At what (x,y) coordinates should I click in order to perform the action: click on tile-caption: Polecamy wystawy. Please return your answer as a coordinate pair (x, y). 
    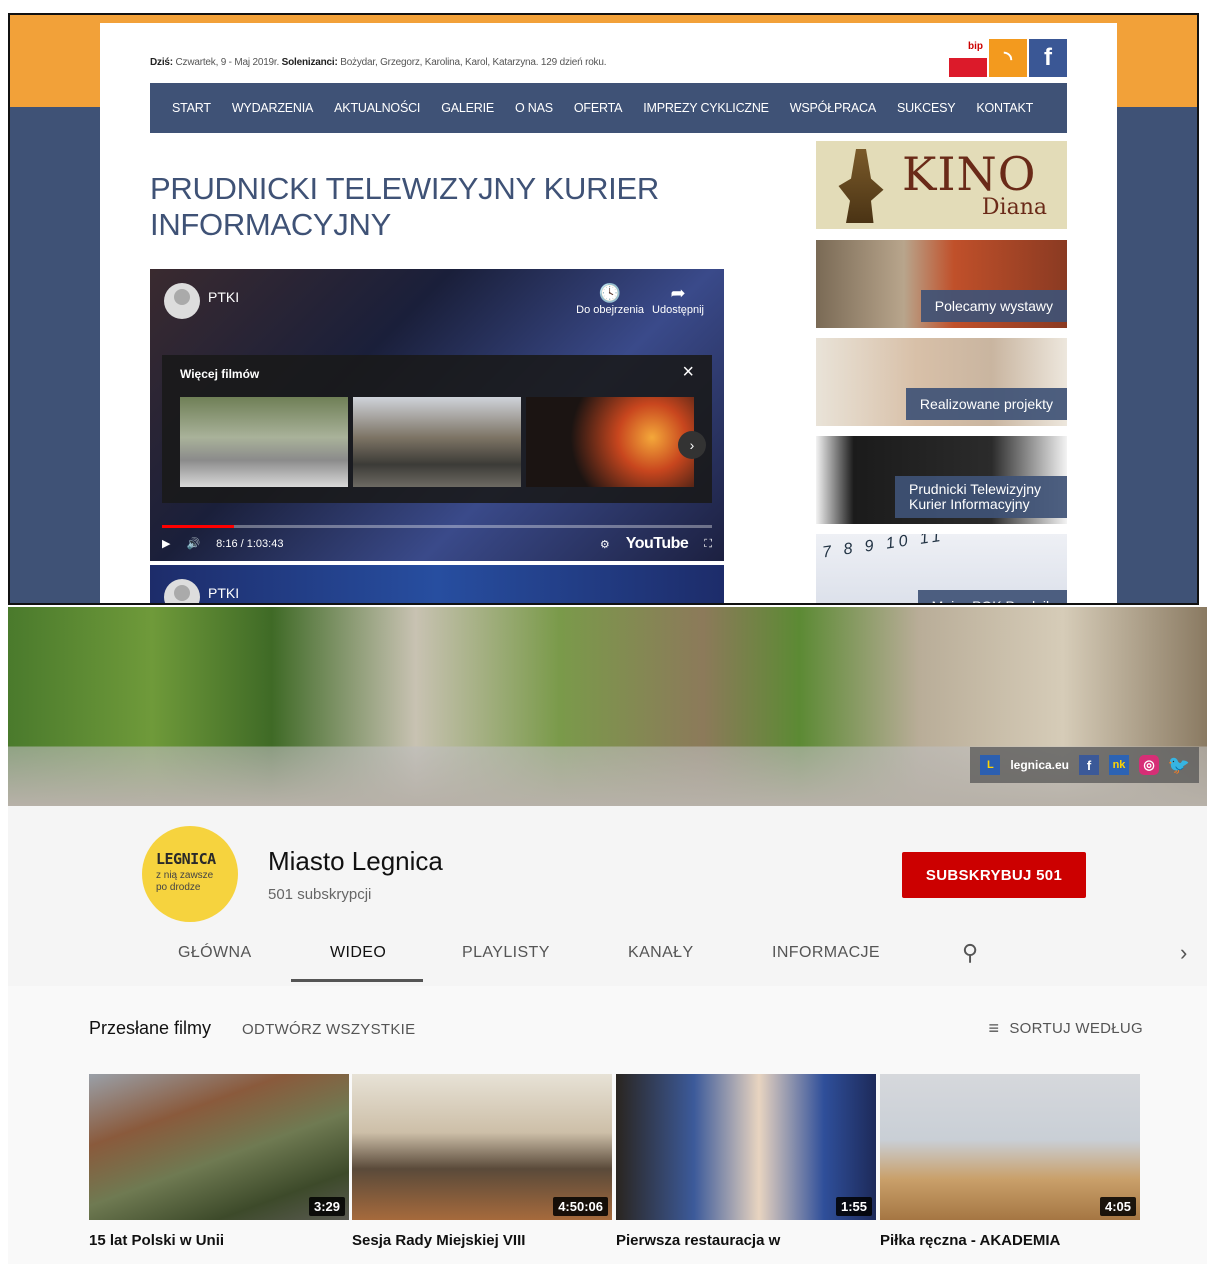
    Looking at the image, I should click on (993, 306).